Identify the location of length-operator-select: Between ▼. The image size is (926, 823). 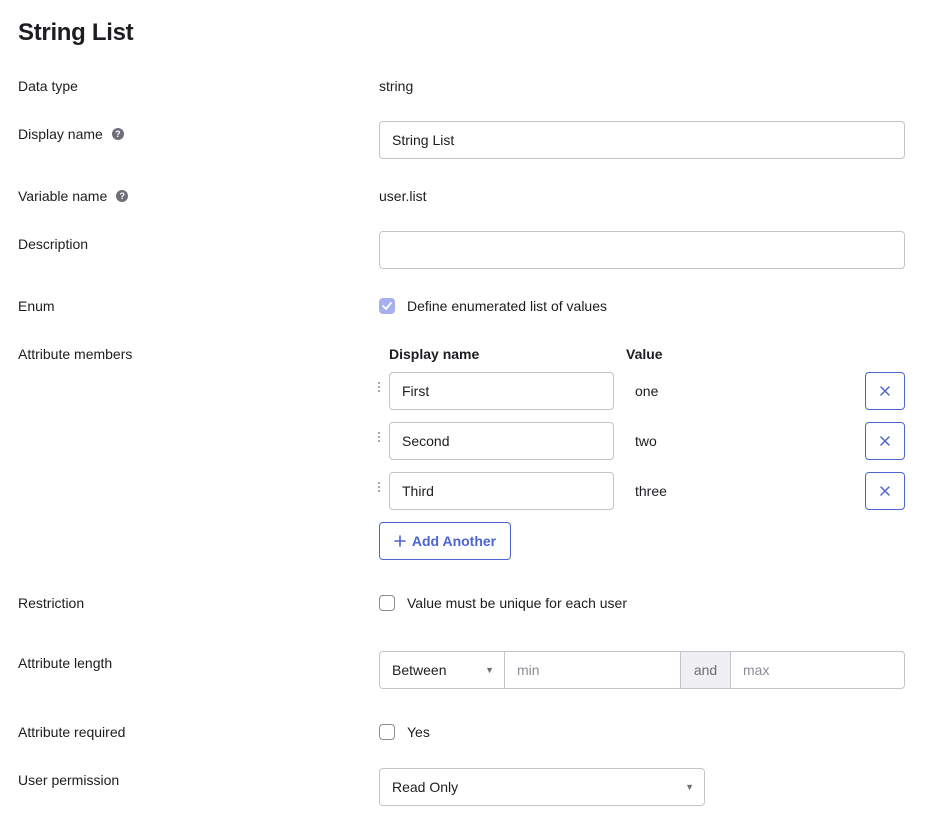
(442, 670).